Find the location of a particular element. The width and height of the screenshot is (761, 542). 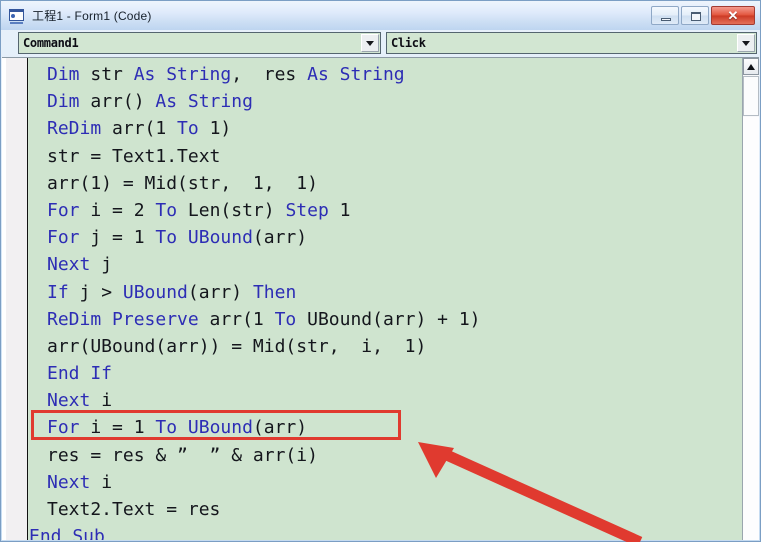

code-line: arr(1) = Mid(str, 1, 1) is located at coordinates (385, 183).